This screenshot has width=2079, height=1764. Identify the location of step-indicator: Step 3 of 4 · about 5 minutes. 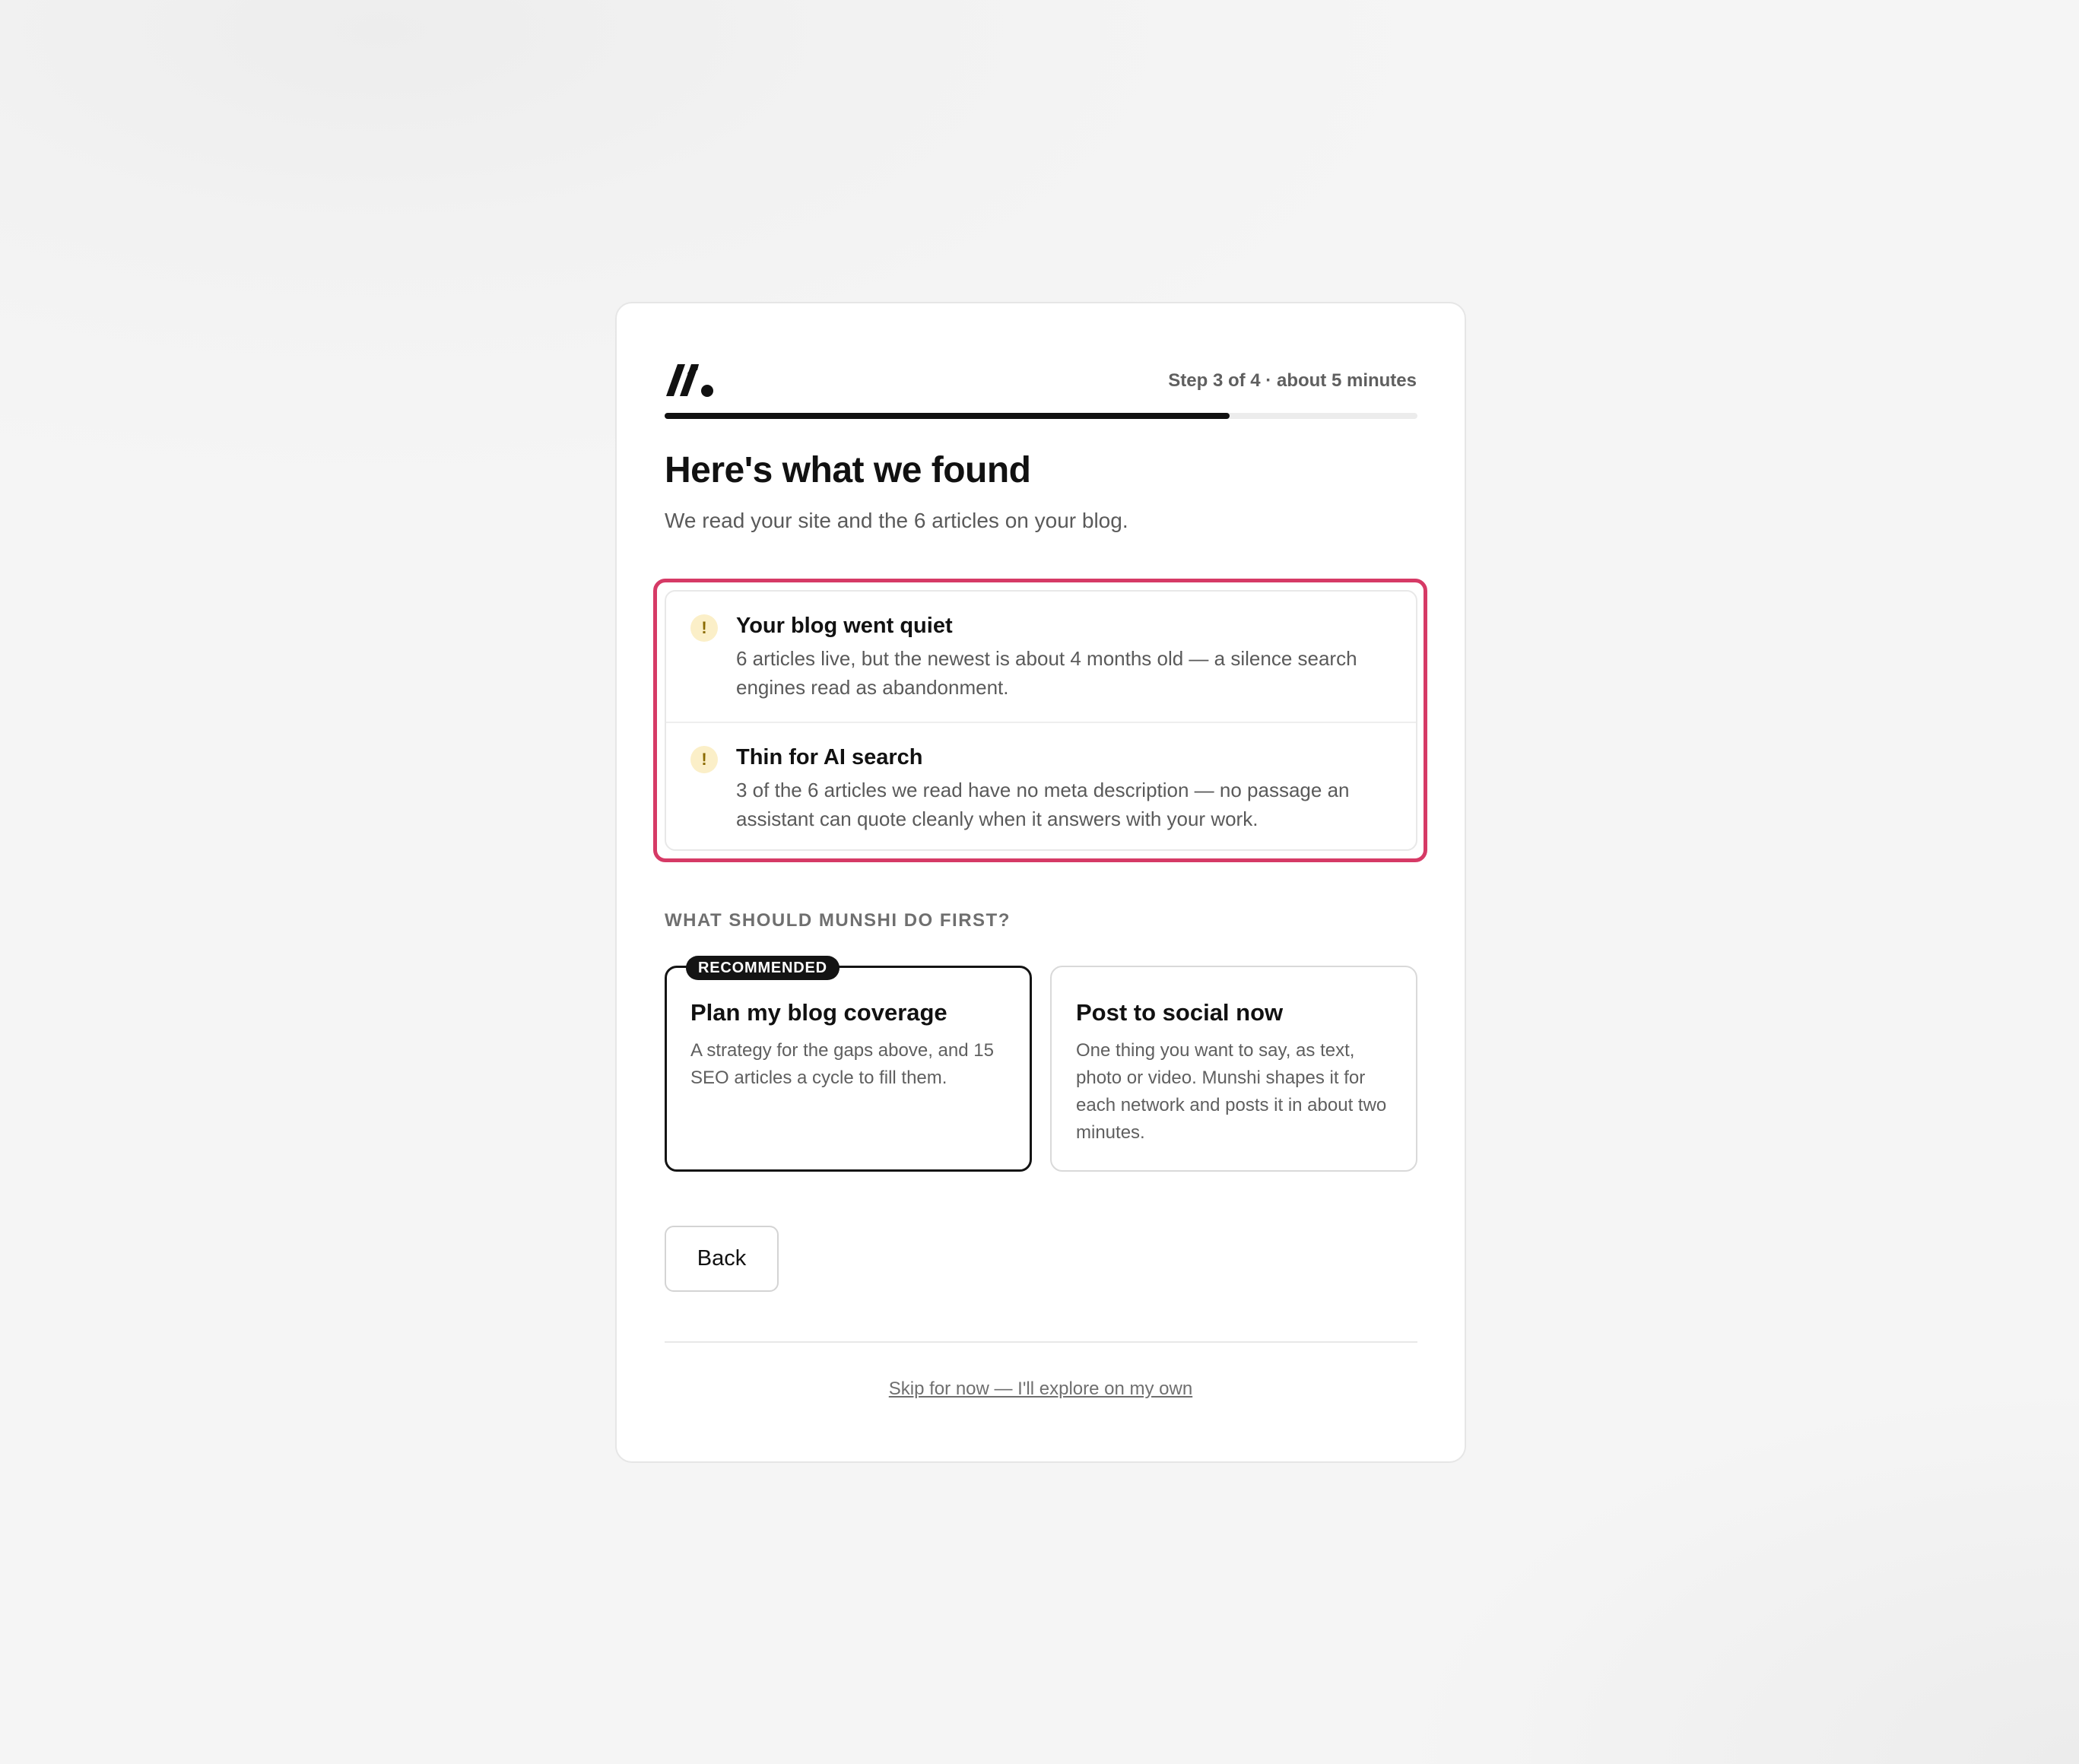
(1292, 380).